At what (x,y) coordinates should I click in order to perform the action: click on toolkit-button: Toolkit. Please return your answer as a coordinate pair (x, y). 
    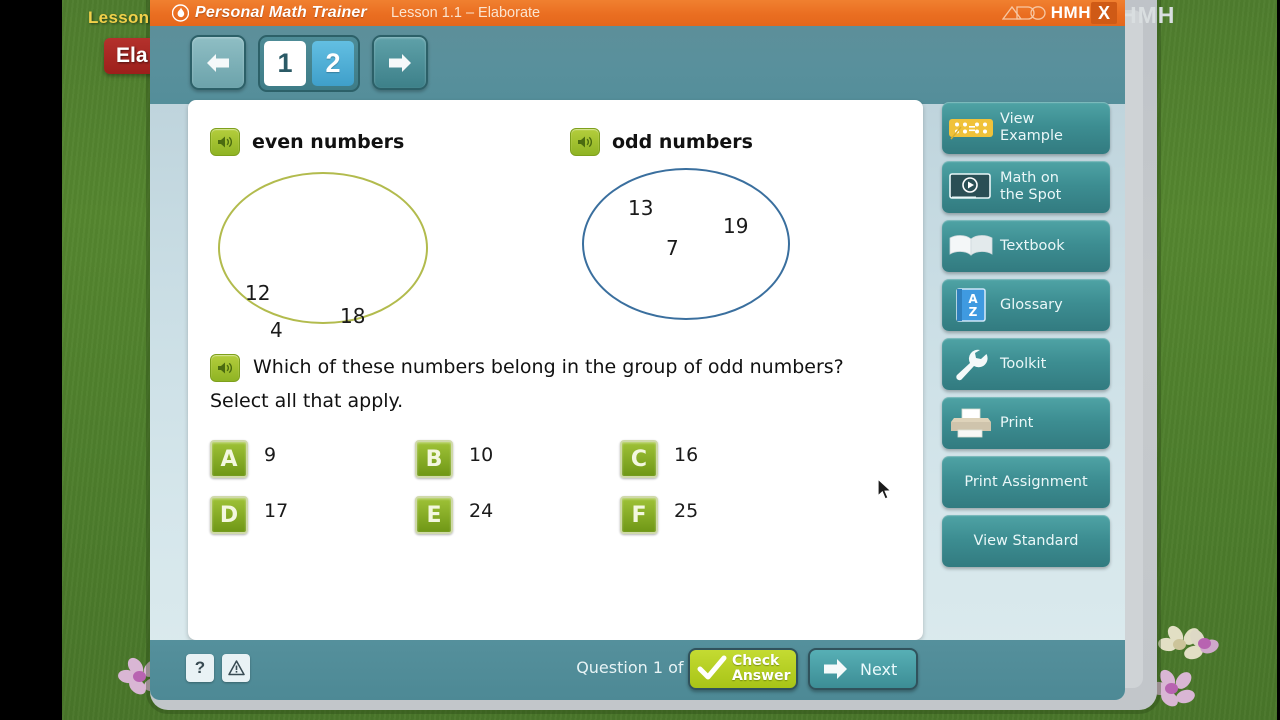
    Looking at the image, I should click on (1026, 364).